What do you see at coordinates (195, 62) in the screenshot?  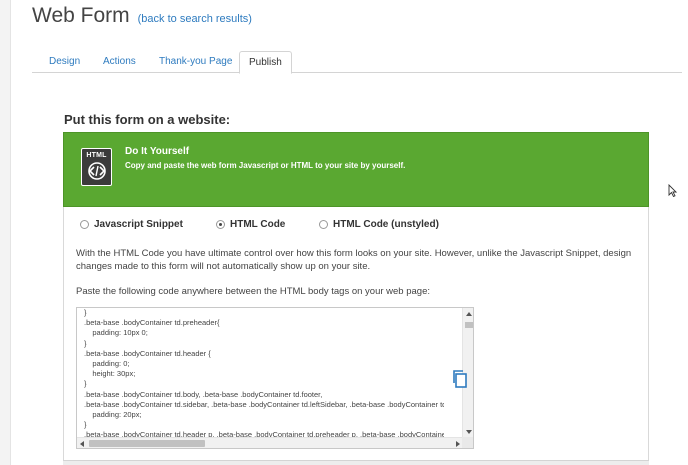 I see `tab-thank-you-page: Thank-you Page` at bounding box center [195, 62].